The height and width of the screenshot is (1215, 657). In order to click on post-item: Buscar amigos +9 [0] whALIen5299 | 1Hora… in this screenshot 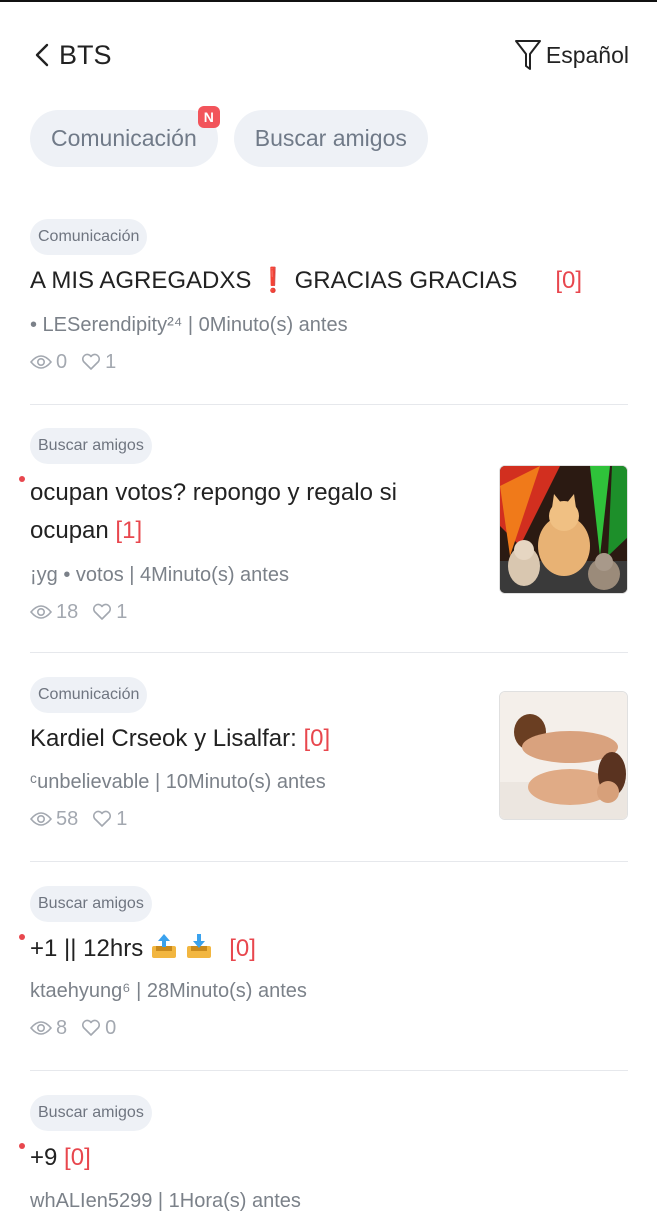, I will do `click(323, 1141)`.